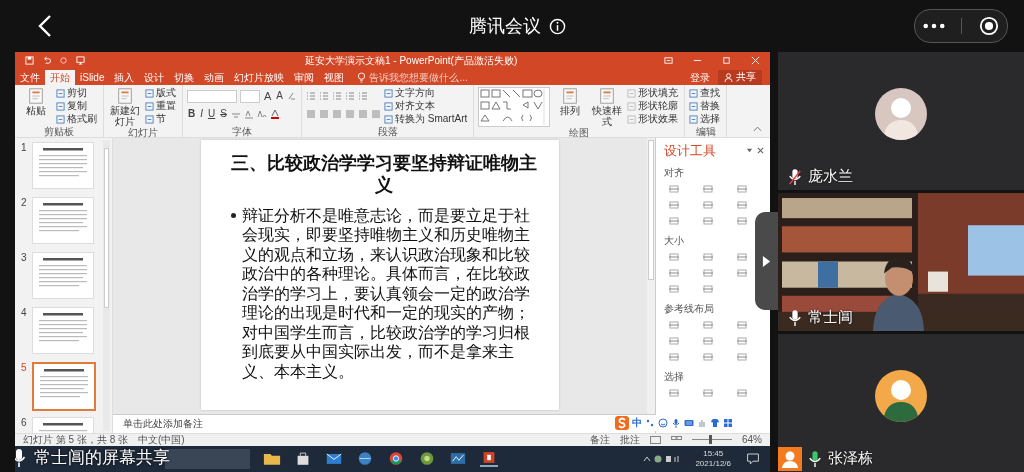  Describe the element at coordinates (154, 77) in the screenshot. I see `ribbon-tab: 设计` at that location.